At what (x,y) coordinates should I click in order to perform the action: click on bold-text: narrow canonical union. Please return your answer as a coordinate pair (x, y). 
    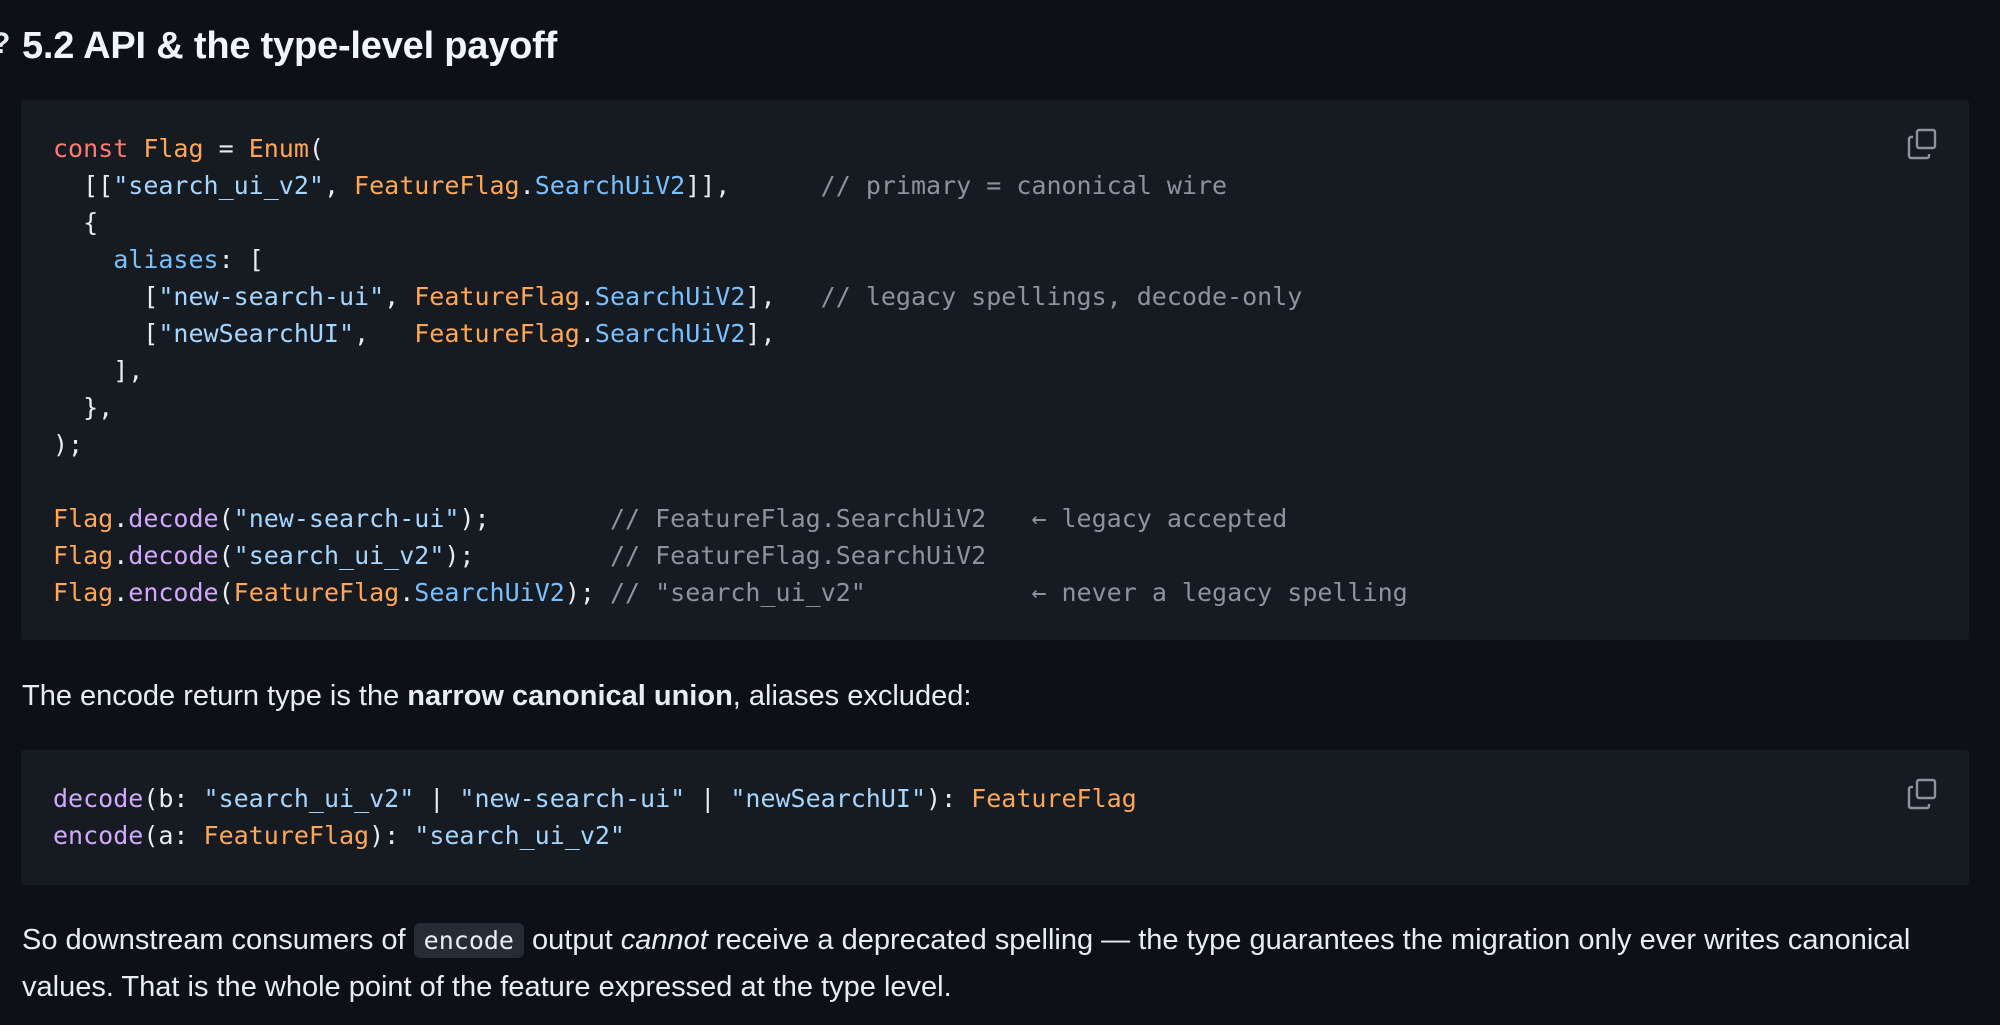
    Looking at the image, I should click on (570, 696).